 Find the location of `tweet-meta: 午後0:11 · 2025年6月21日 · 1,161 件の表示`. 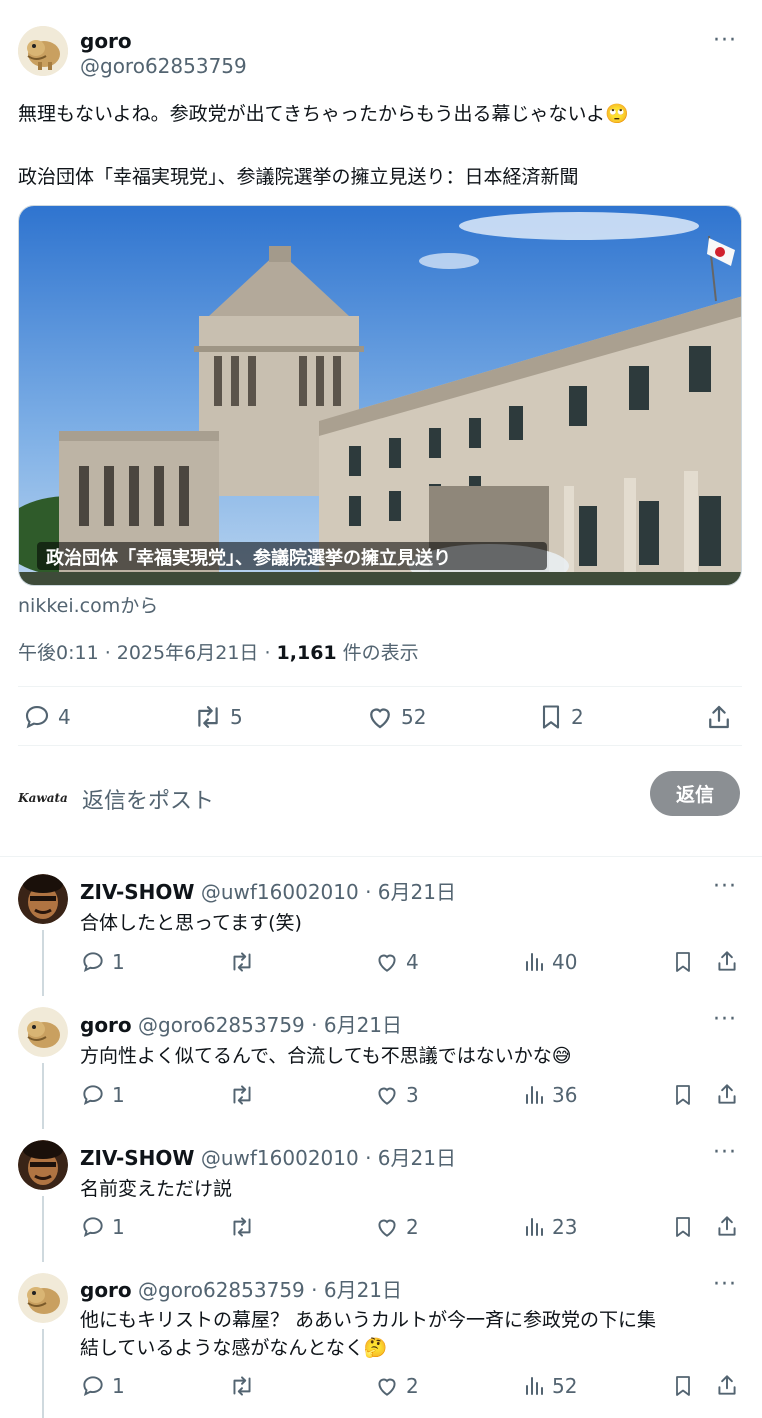

tweet-meta: 午後0:11 · 2025年6月21日 · 1,161 件の表示 is located at coordinates (218, 651).